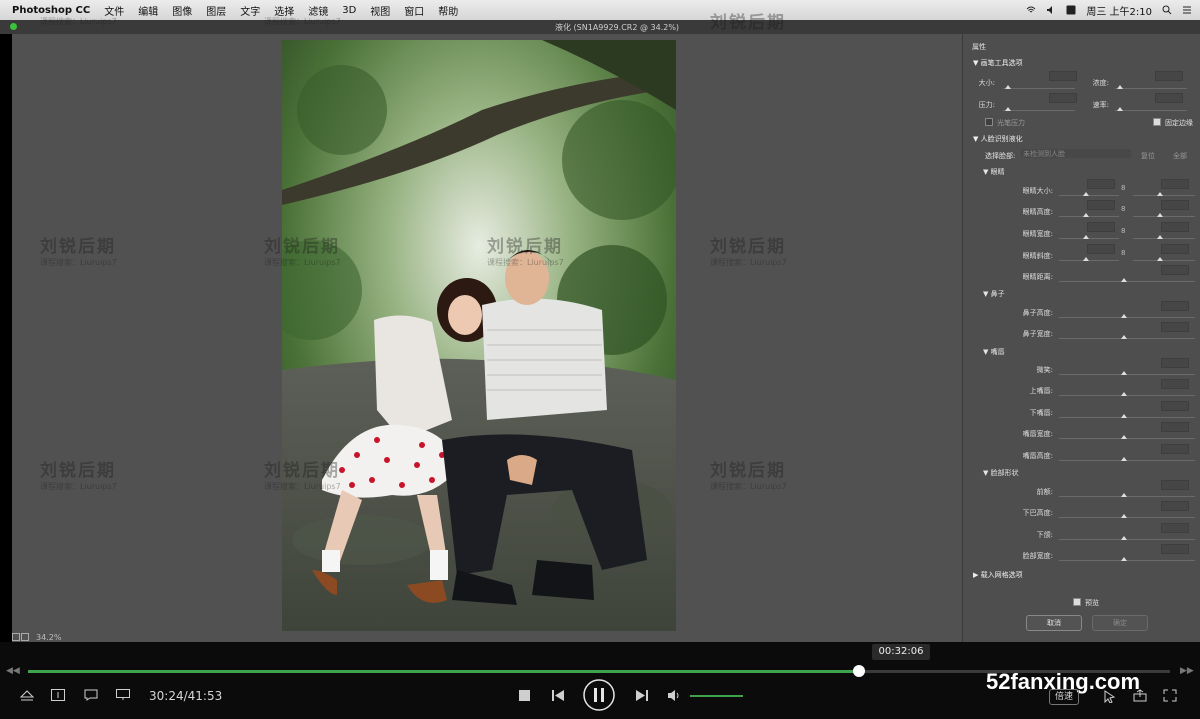 This screenshot has height=719, width=1200. I want to click on skip-forward-icon: ▶▶, so click(1187, 671).